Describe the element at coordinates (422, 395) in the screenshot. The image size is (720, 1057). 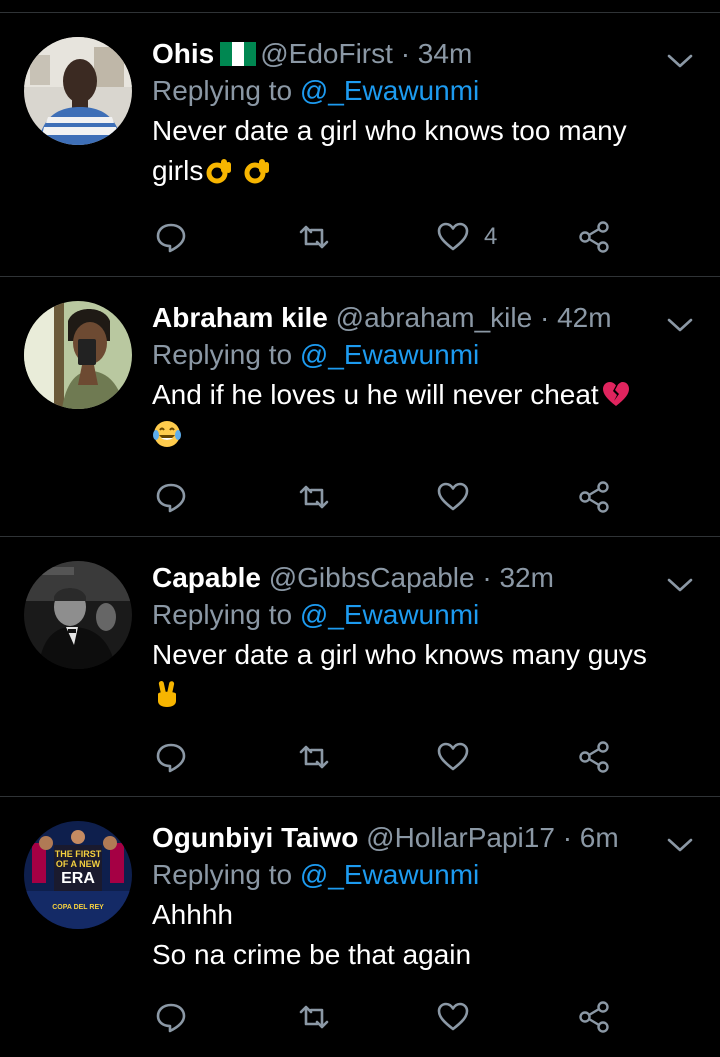
I see `tweet-text-line: And if he loves u he will never cheat` at that location.